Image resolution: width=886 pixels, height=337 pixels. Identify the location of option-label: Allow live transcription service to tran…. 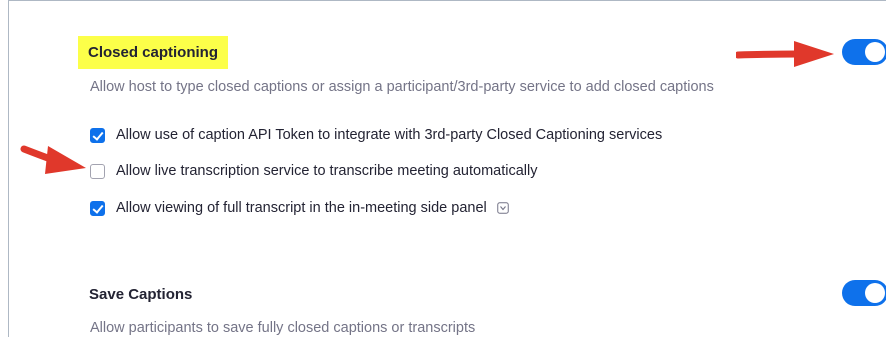
(327, 171).